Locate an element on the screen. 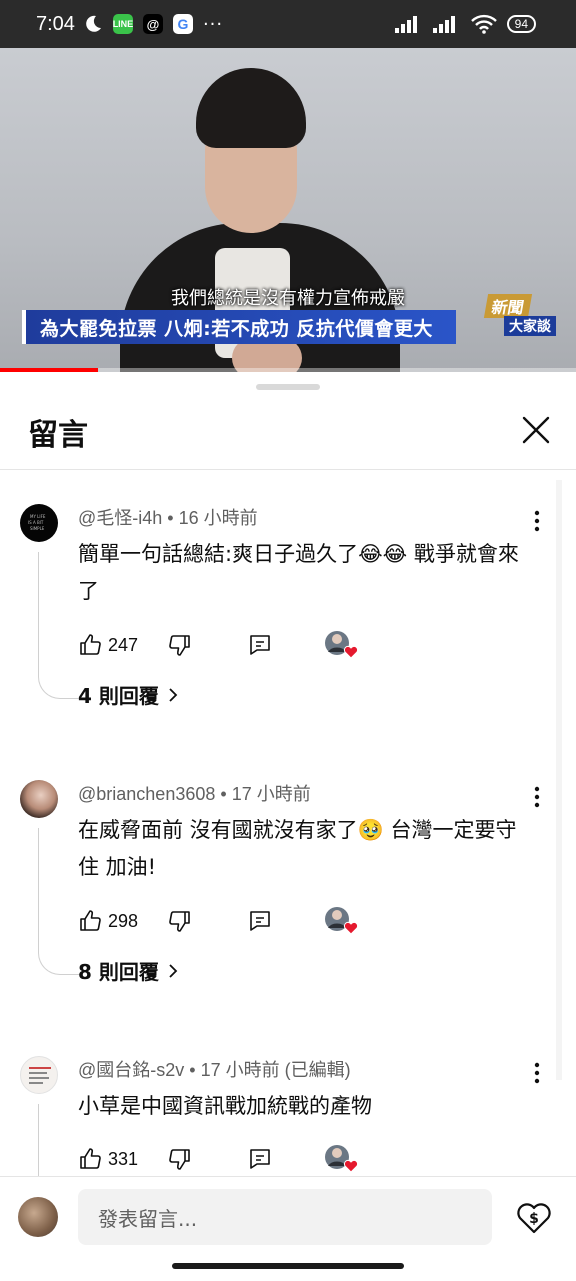 Image resolution: width=576 pixels, height=1281 pixels. gesture-nav-bar is located at coordinates (288, 1266).